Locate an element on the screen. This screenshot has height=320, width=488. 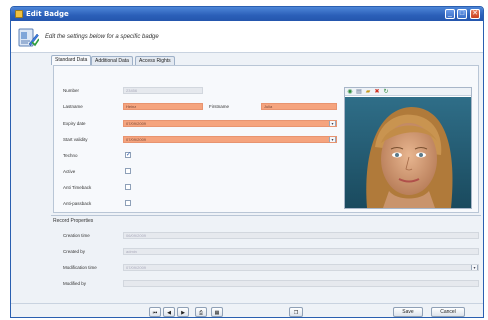
close-button: ✕ is located at coordinates (475, 14).